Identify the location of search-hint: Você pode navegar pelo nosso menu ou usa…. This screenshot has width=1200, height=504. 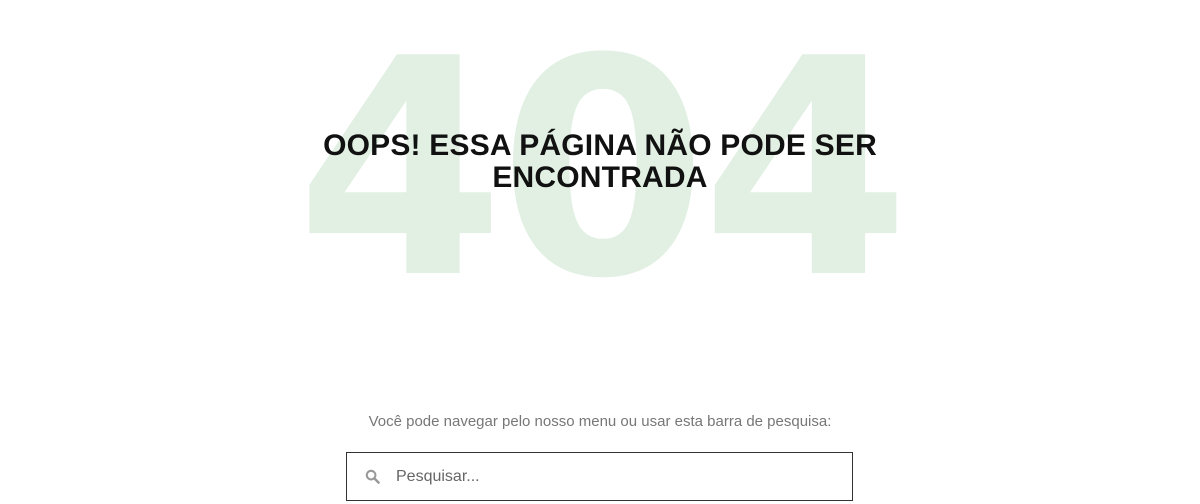
(600, 421).